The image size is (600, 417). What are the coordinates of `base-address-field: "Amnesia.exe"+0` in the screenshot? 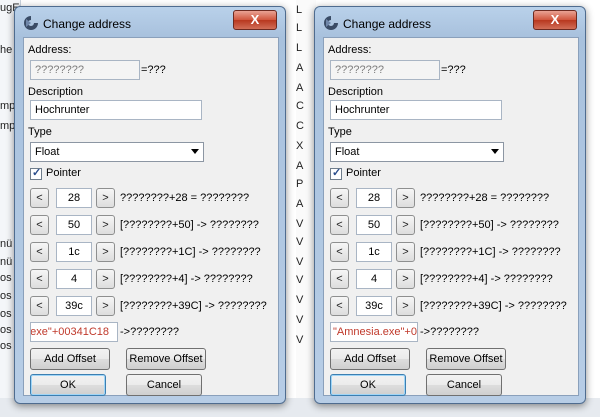 It's located at (374, 332).